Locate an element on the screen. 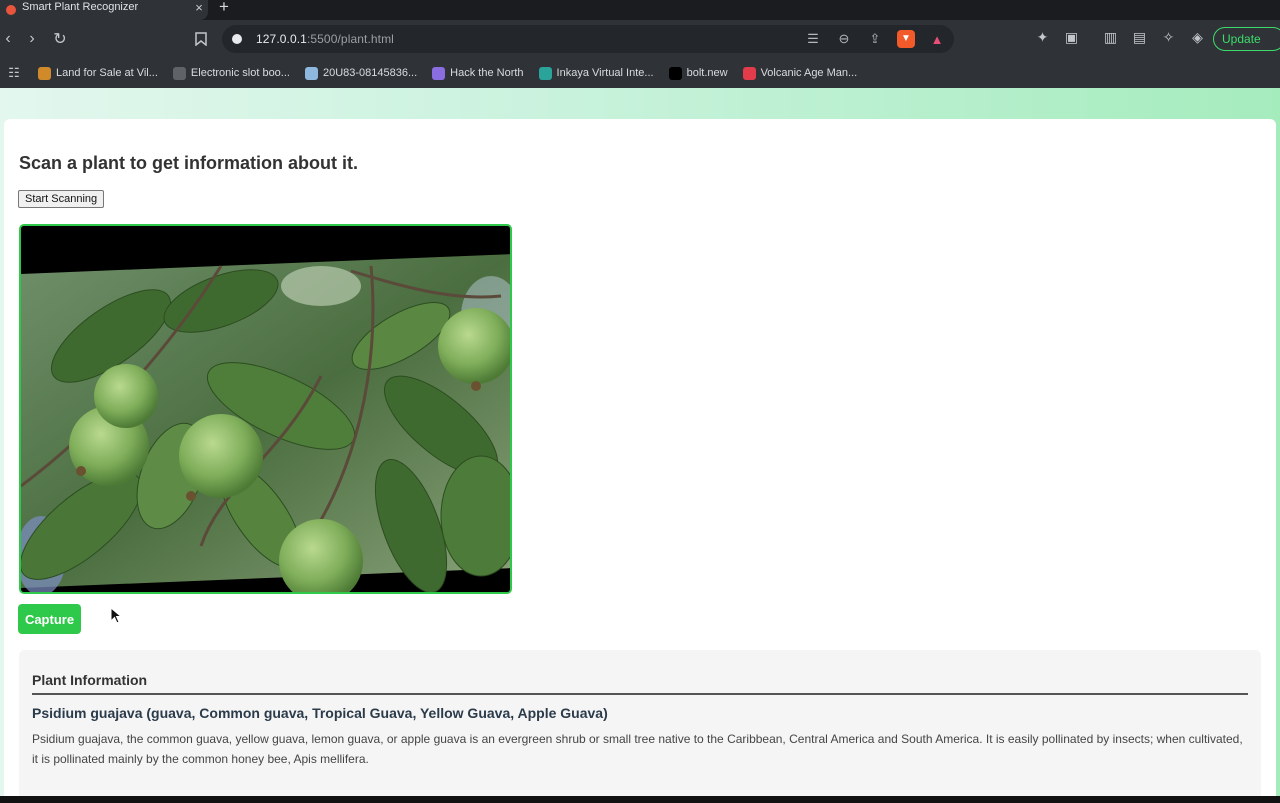 The width and height of the screenshot is (1280, 803). vpn-icon: ◈ is located at coordinates (1197, 37).